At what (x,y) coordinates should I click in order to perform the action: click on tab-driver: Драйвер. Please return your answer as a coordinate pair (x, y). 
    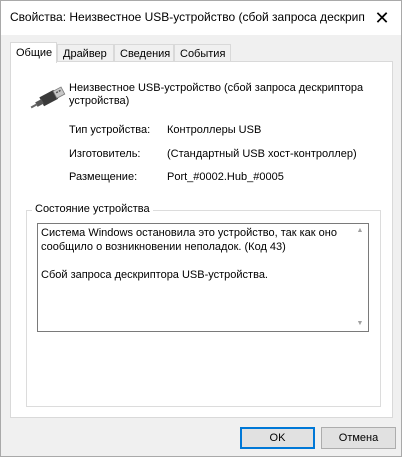
    Looking at the image, I should click on (85, 53).